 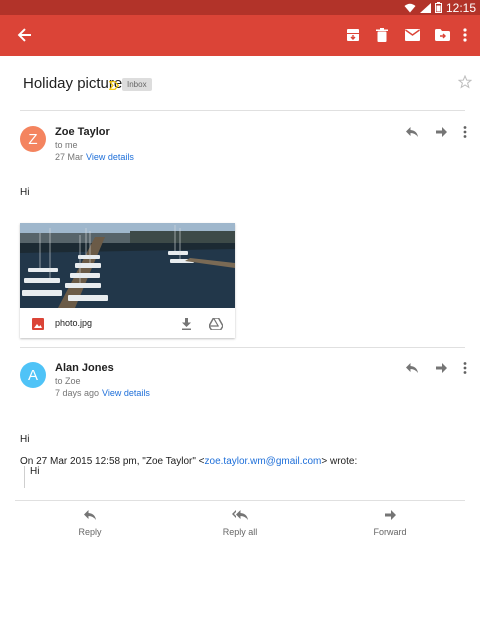 I want to click on status-bar: 12:15, so click(x=240, y=7).